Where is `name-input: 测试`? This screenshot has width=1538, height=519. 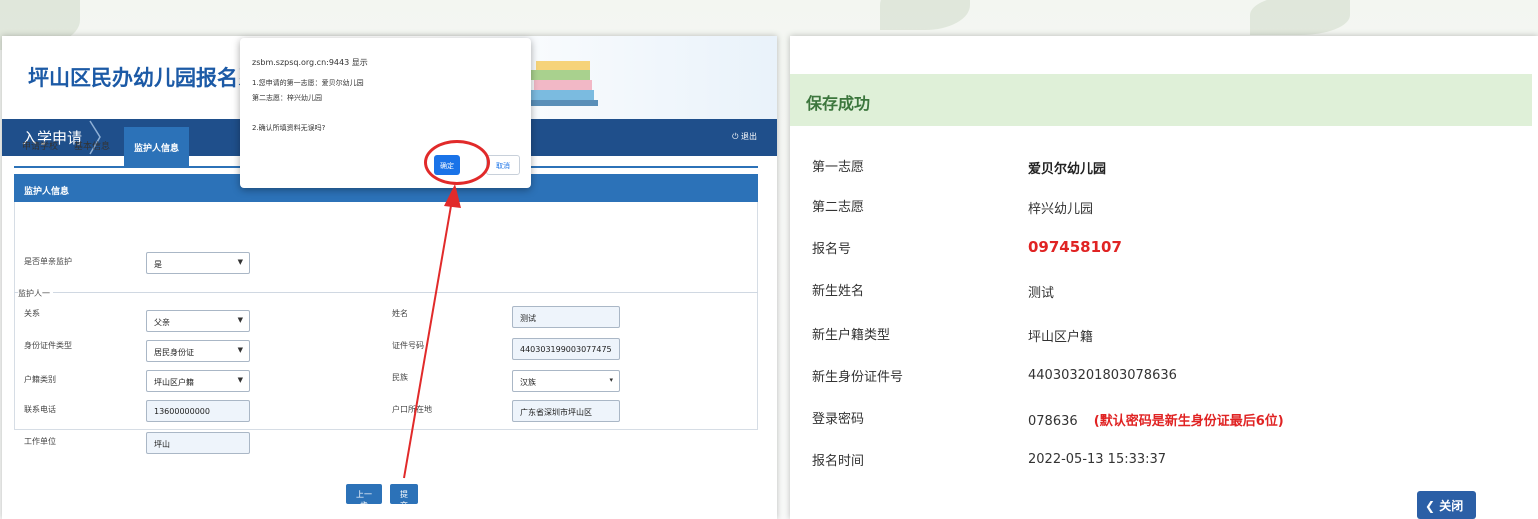
name-input: 测试 is located at coordinates (566, 317).